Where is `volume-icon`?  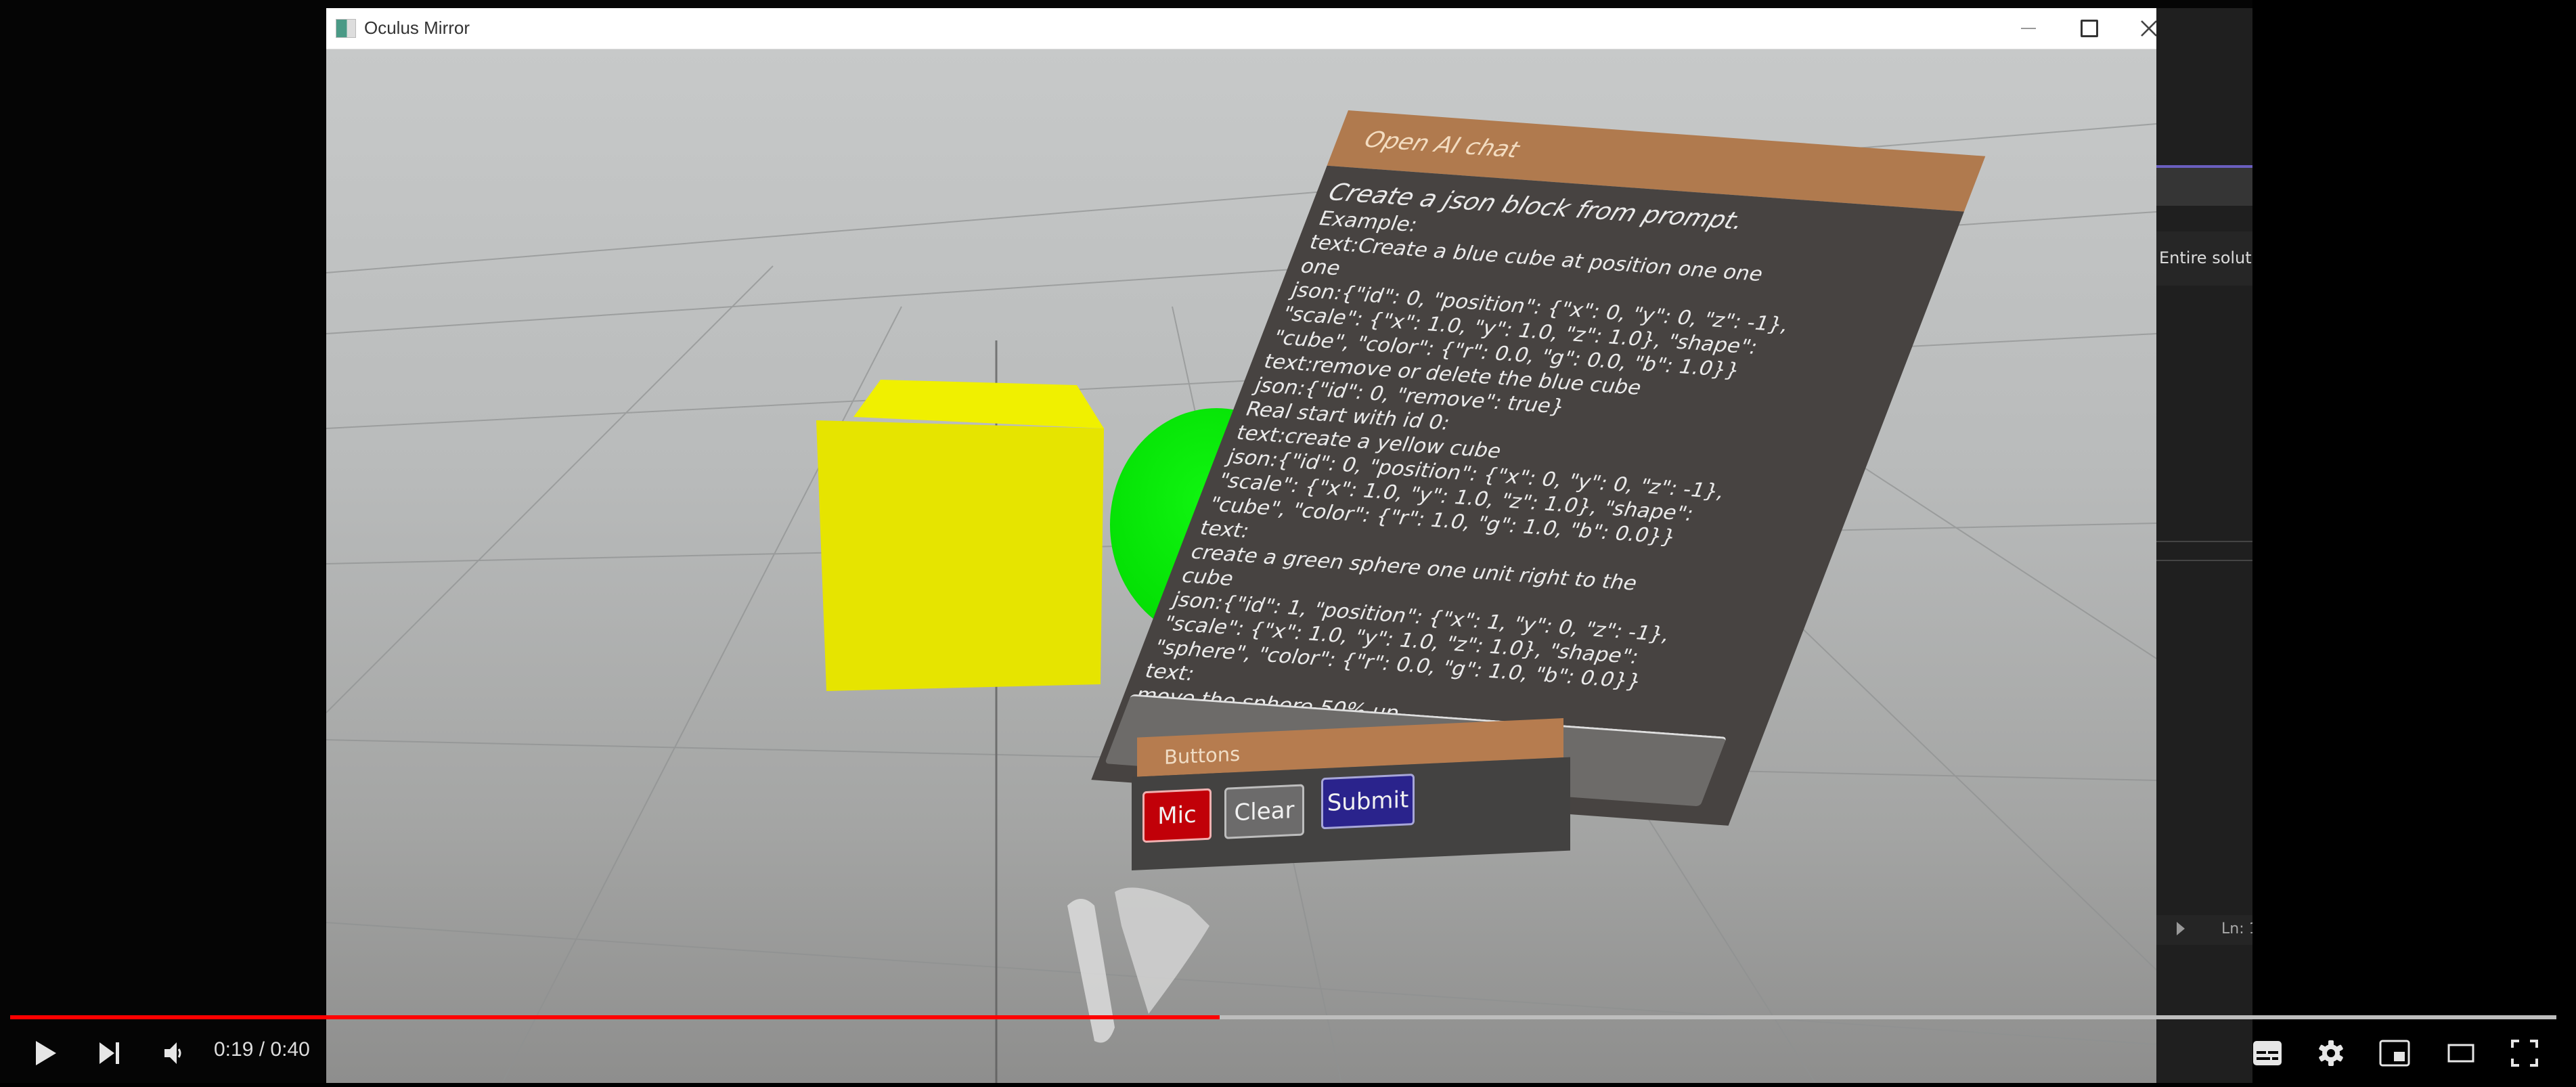 volume-icon is located at coordinates (172, 1053).